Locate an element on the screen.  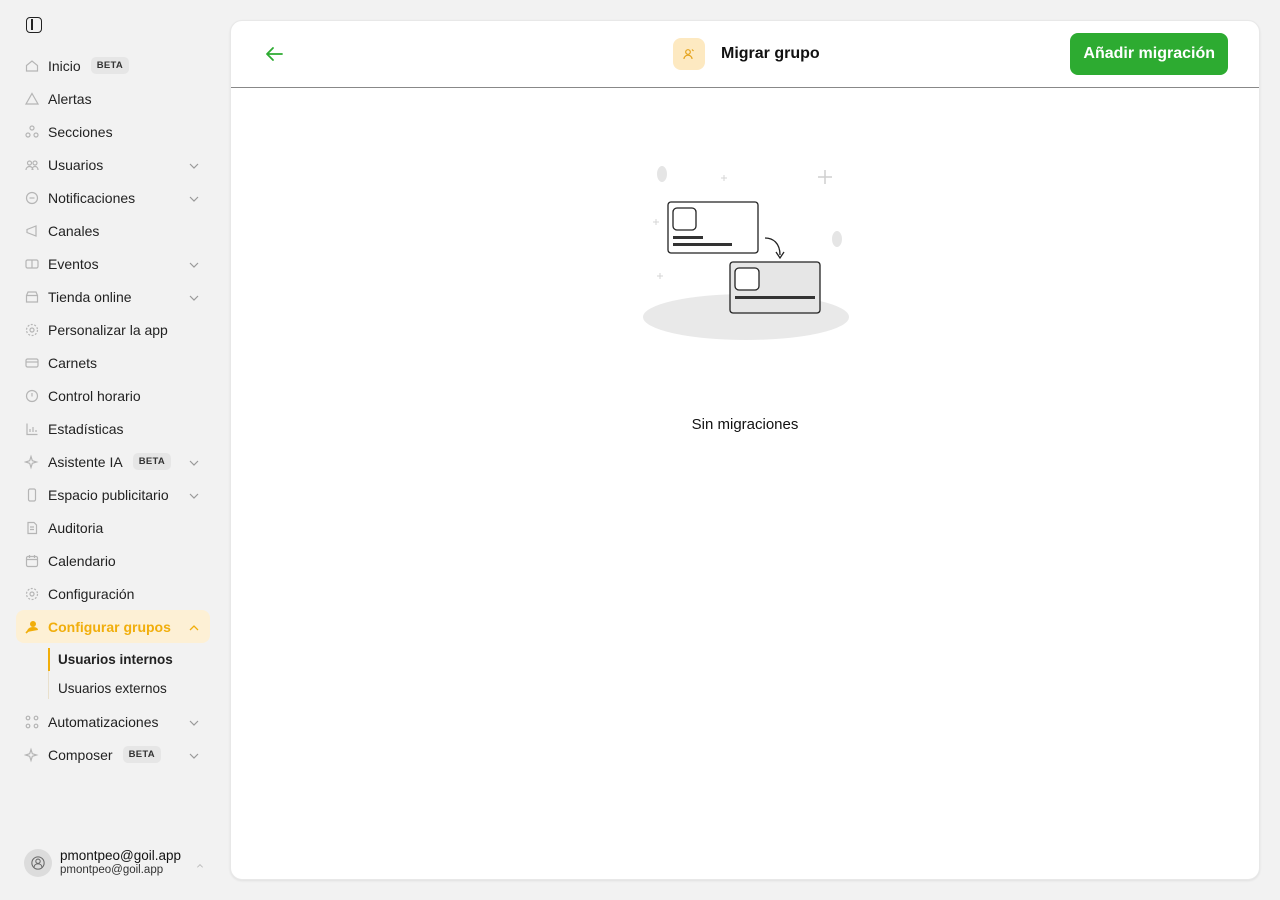
sidebar-item-calendario: Calendario is located at coordinates (113, 560).